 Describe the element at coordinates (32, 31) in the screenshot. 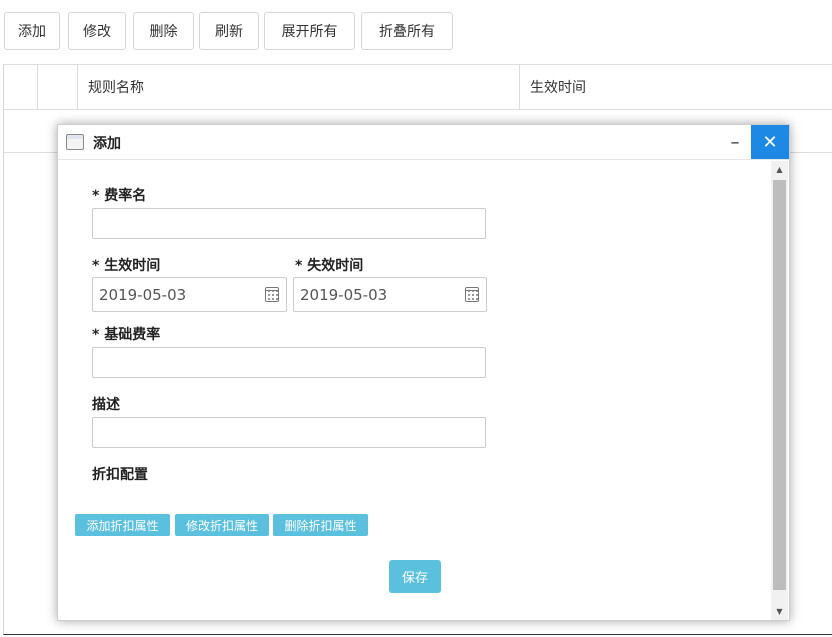

I see `add-button: 添加` at that location.